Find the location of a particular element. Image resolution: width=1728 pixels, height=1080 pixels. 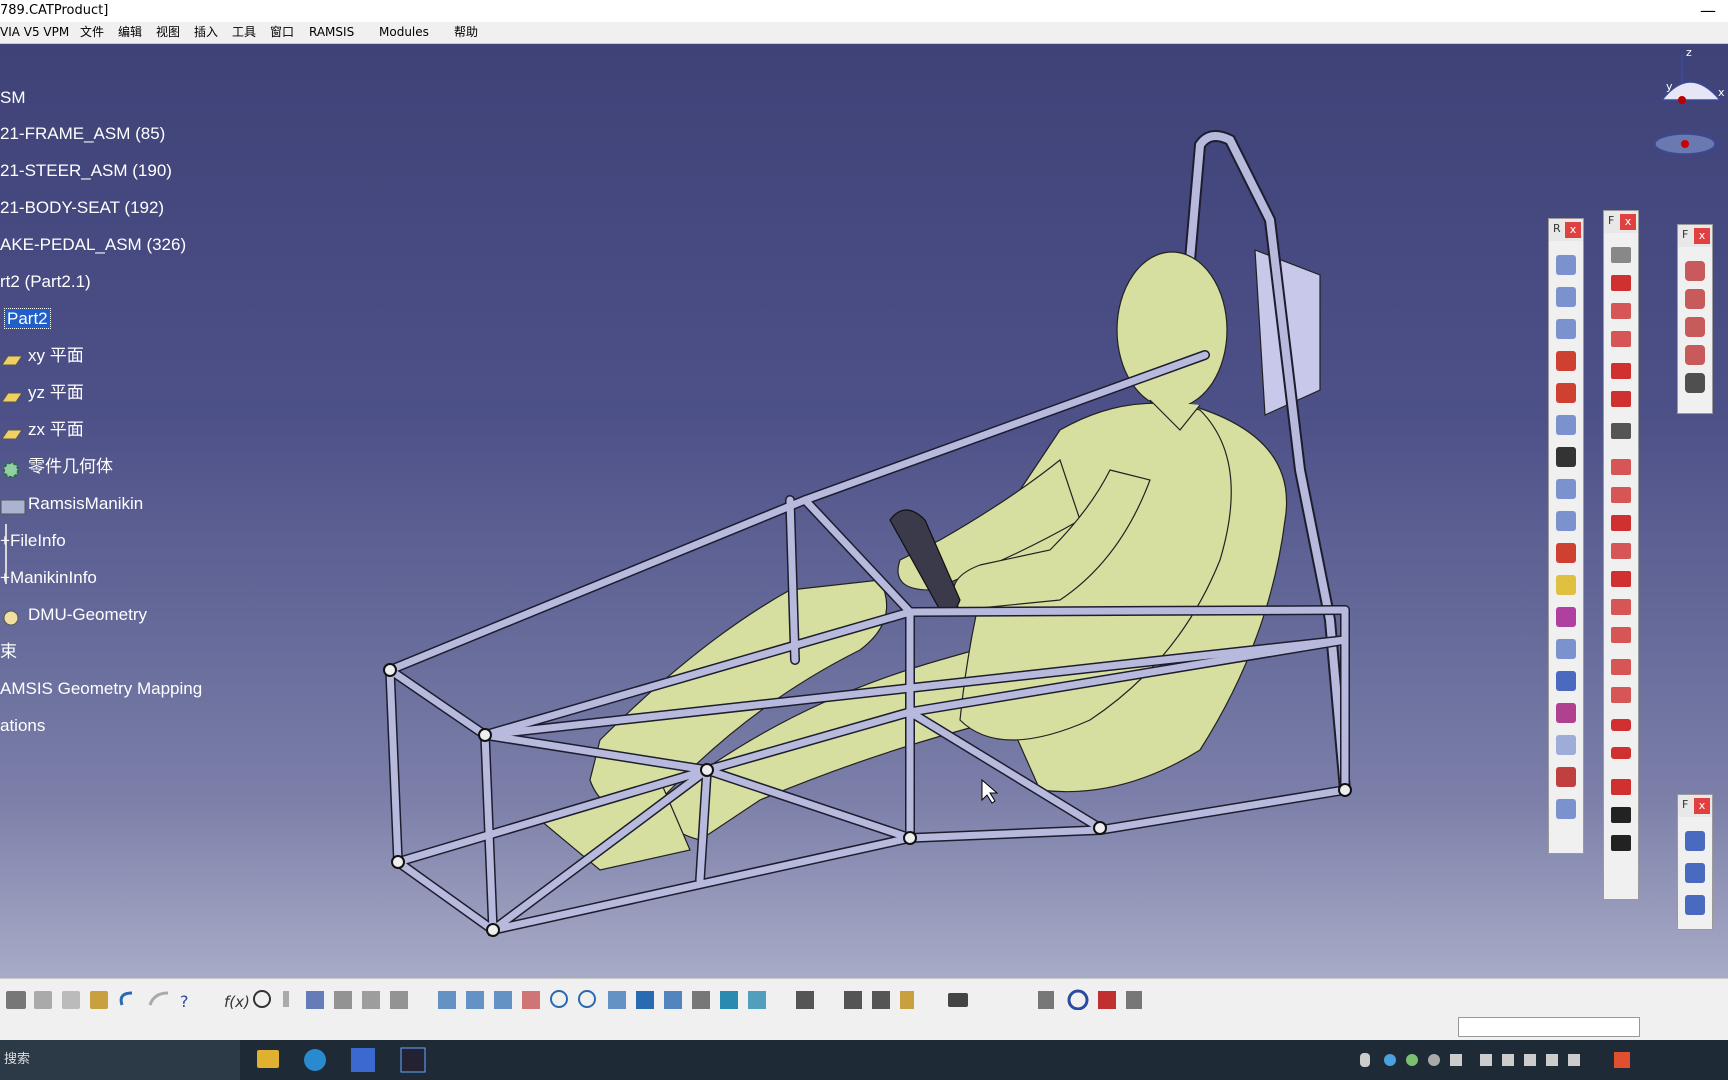

menu-modules: Modules is located at coordinates (404, 32).